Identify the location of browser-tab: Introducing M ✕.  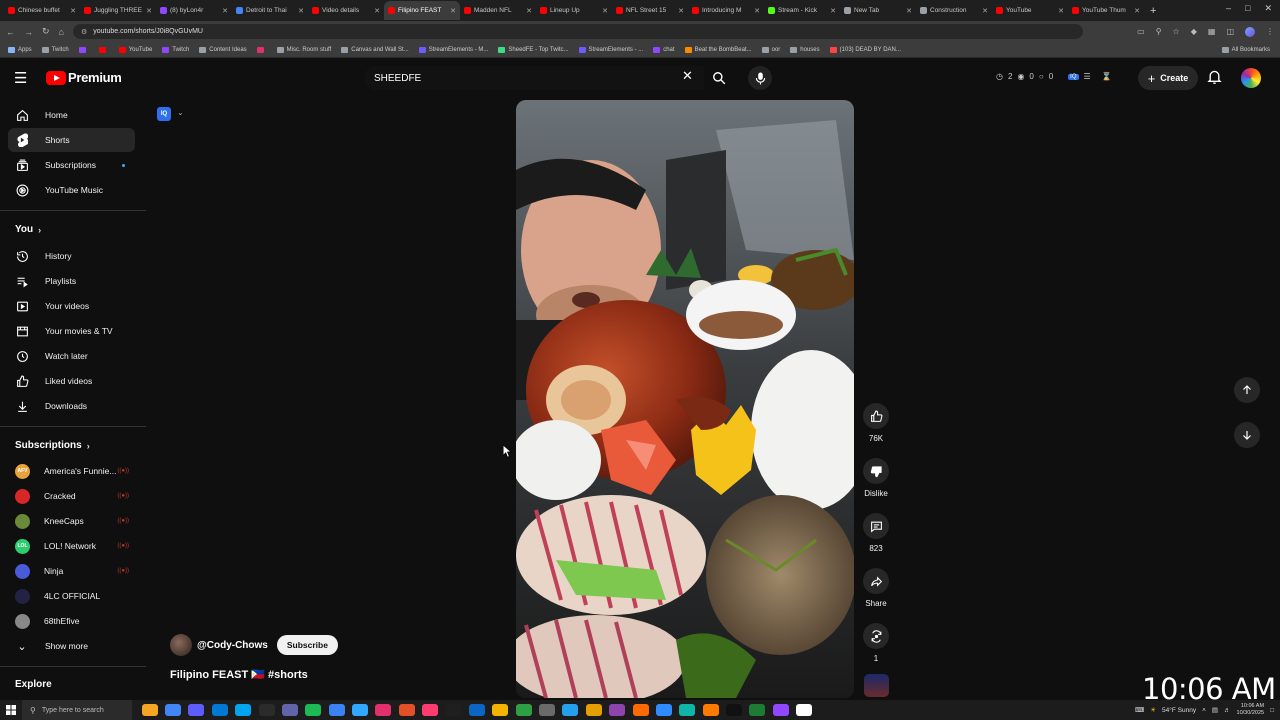
(726, 10).